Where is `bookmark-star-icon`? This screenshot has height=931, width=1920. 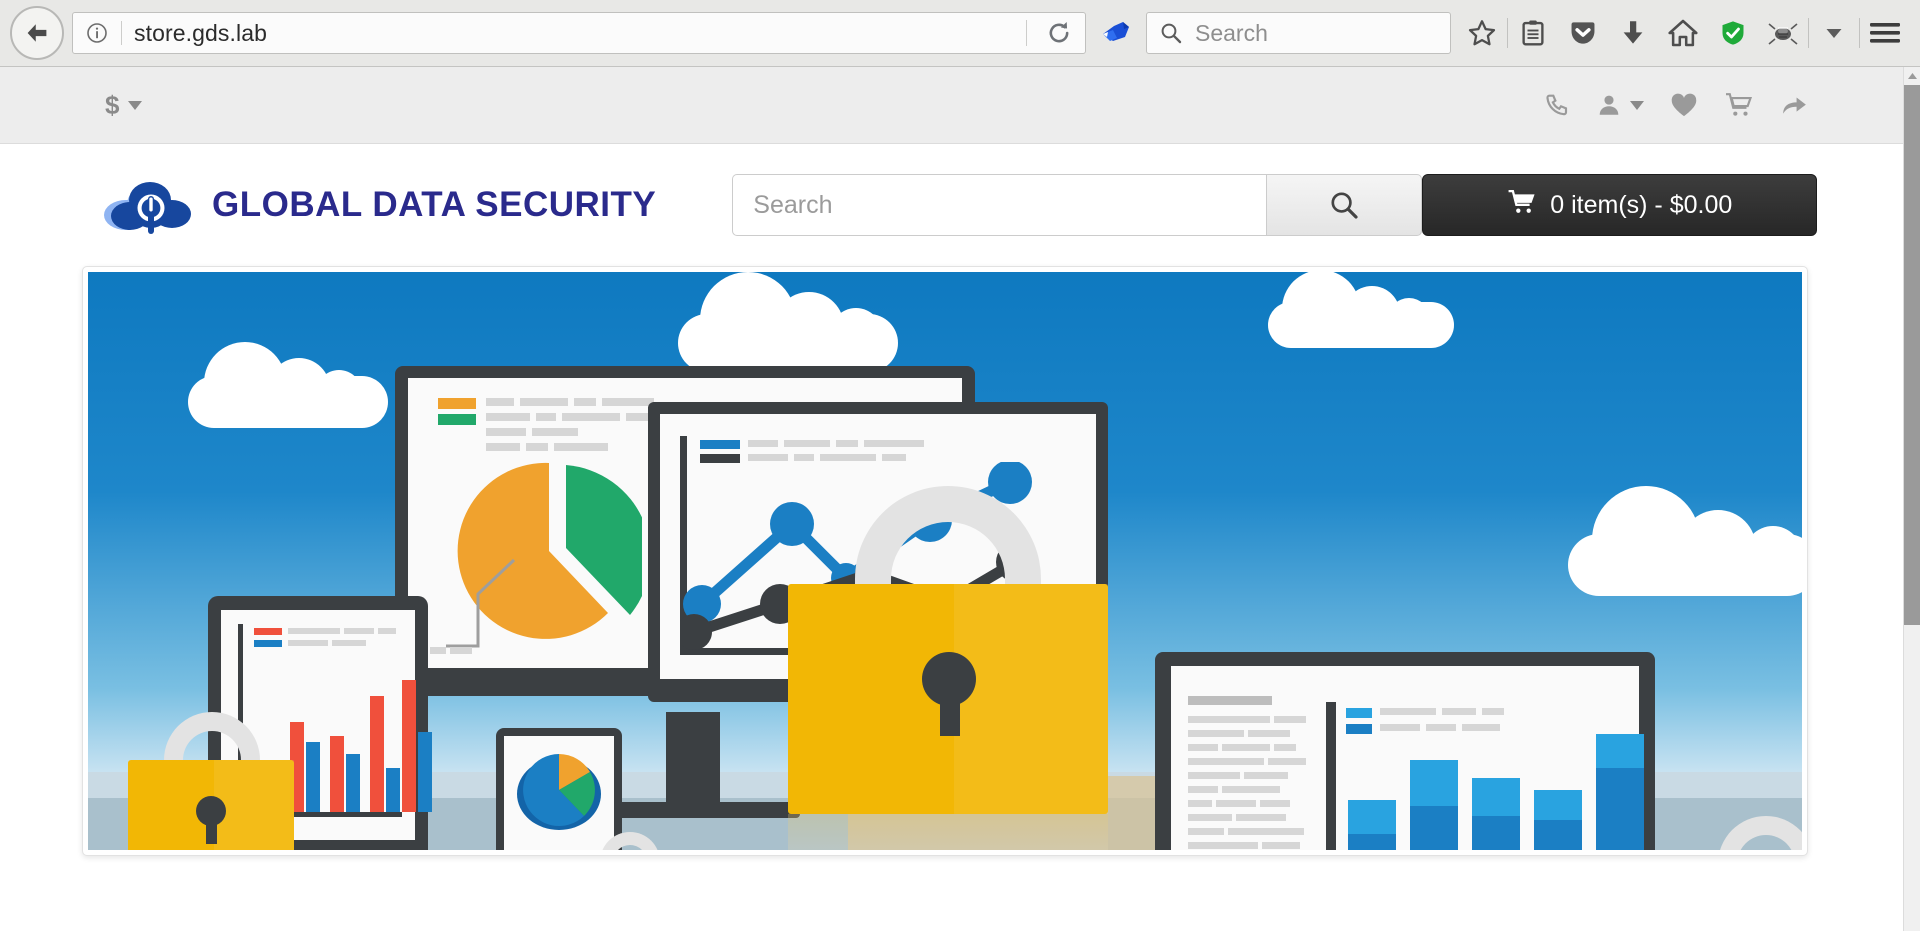 bookmark-star-icon is located at coordinates (1482, 33).